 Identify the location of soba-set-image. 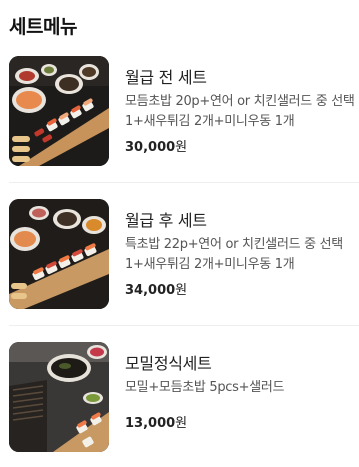
(59, 397).